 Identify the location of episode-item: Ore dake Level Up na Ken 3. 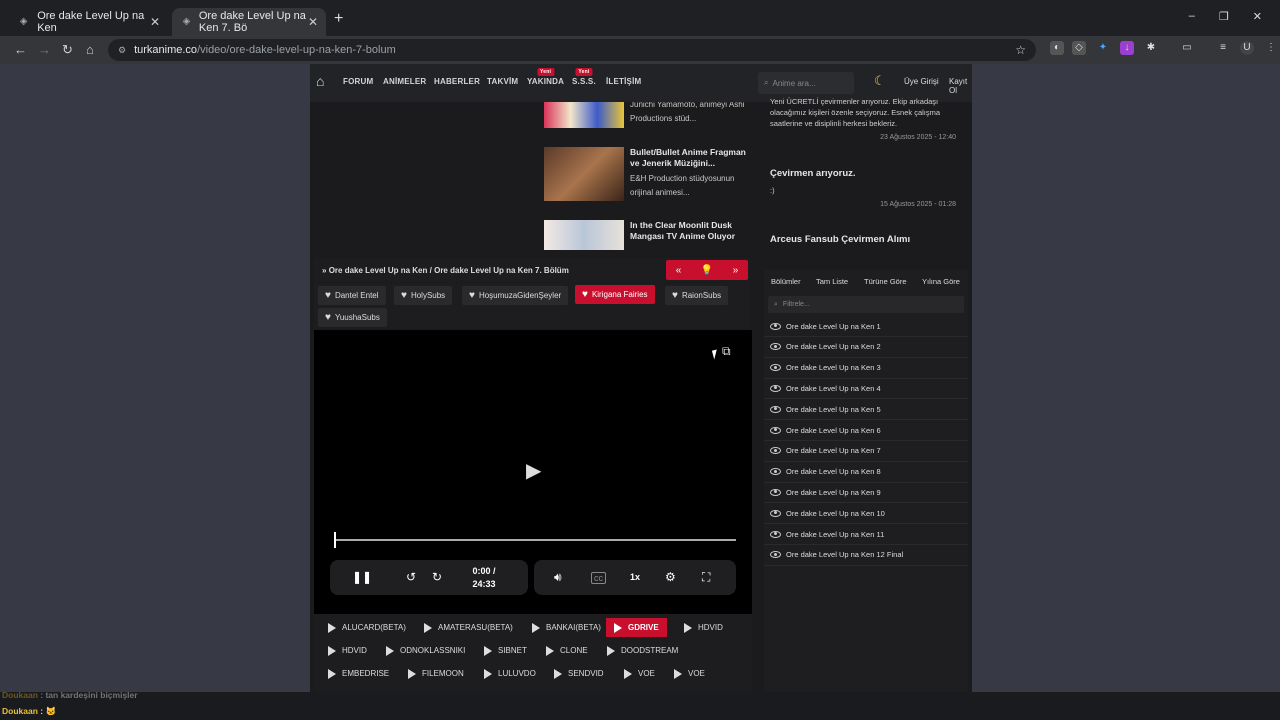
(866, 368).